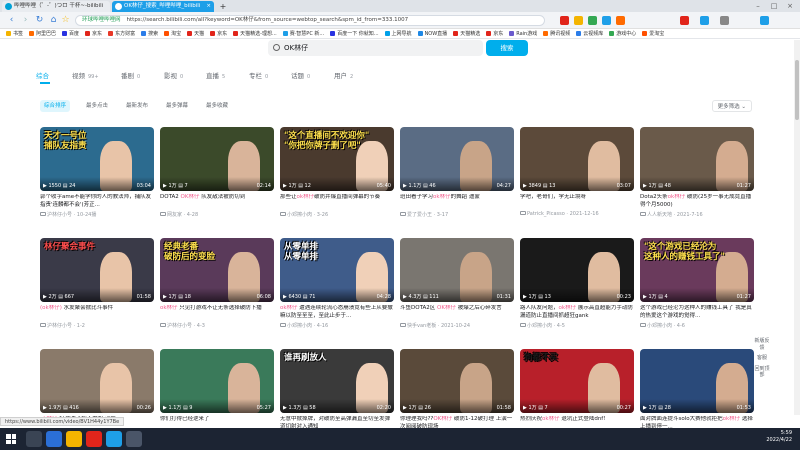 The image size is (800, 450). I want to click on search-taskbar-icon, so click(34, 439).